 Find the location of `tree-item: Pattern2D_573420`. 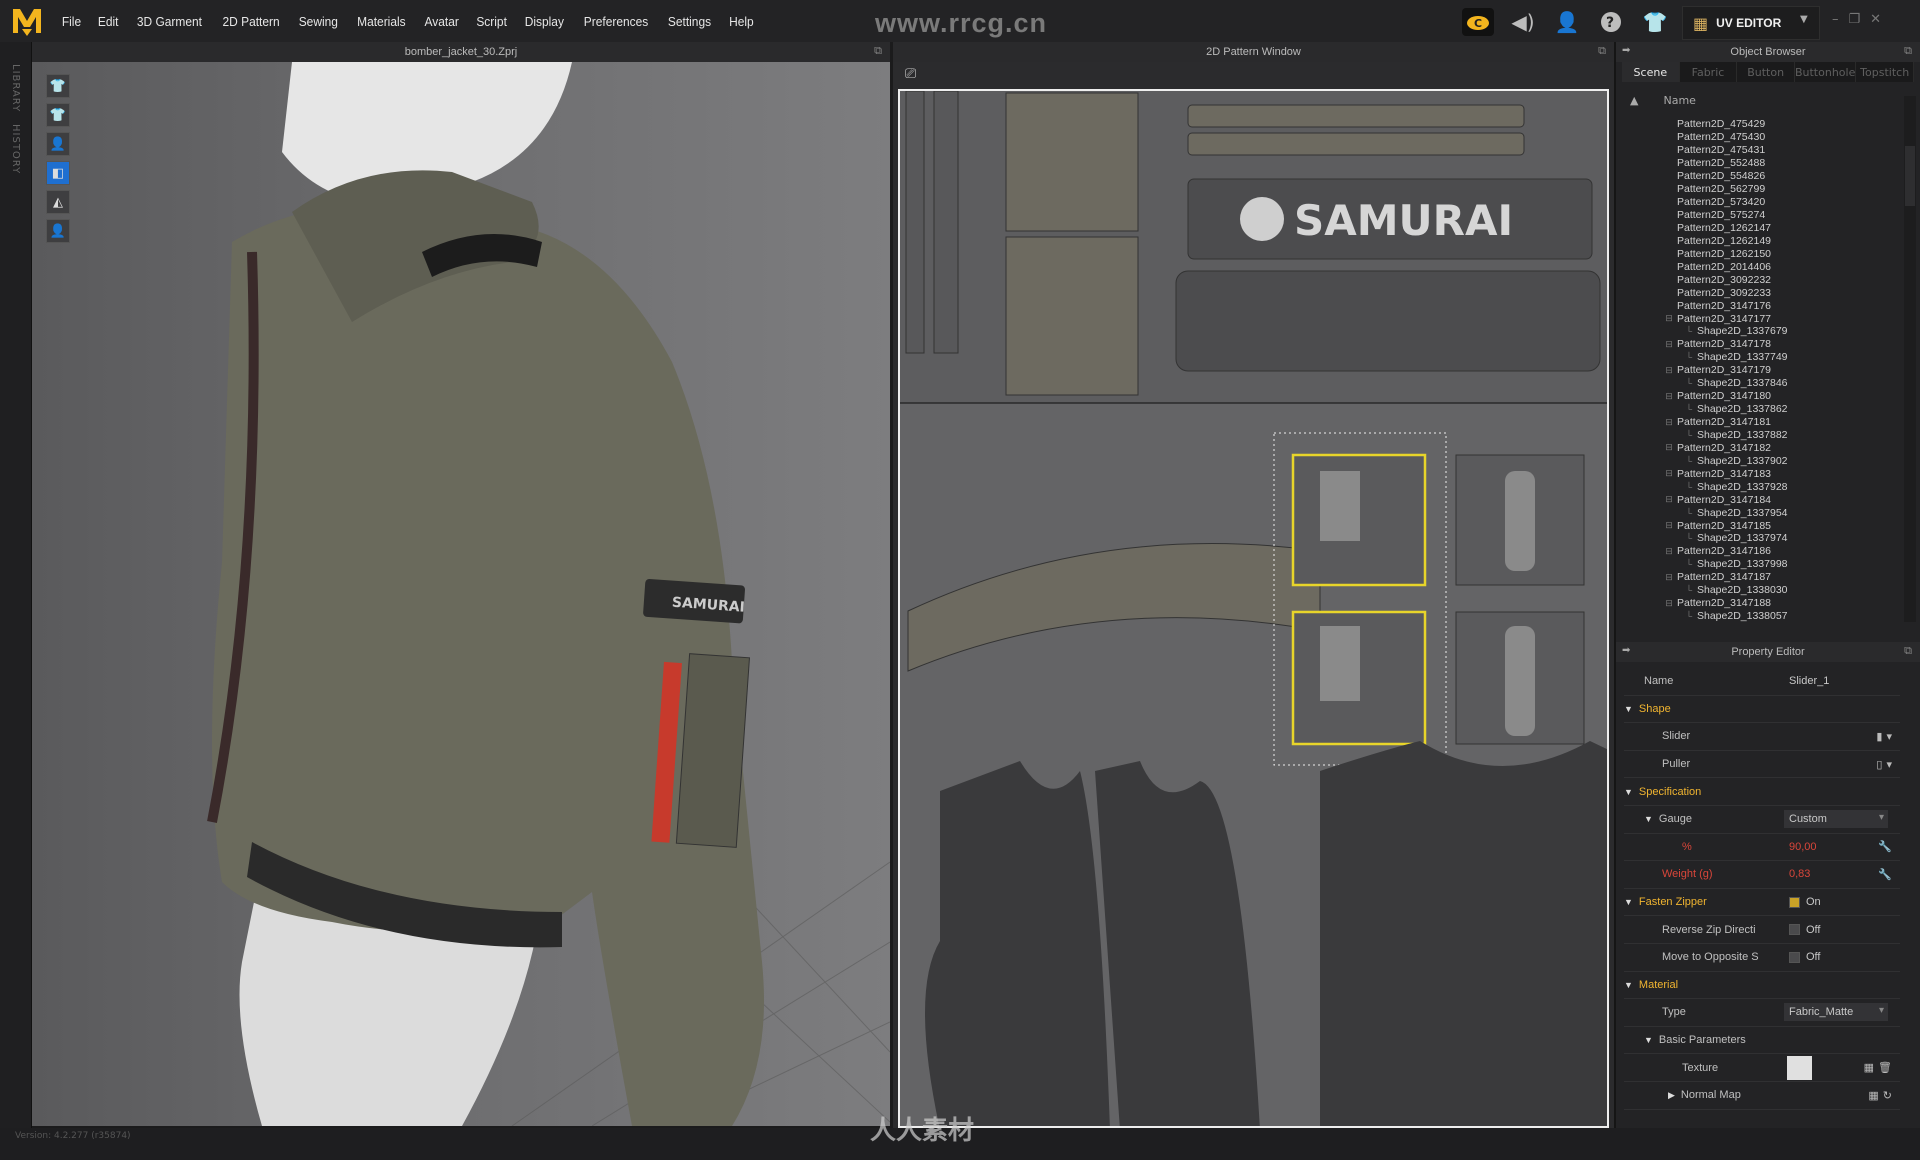

tree-item: Pattern2D_573420 is located at coordinates (1763, 202).